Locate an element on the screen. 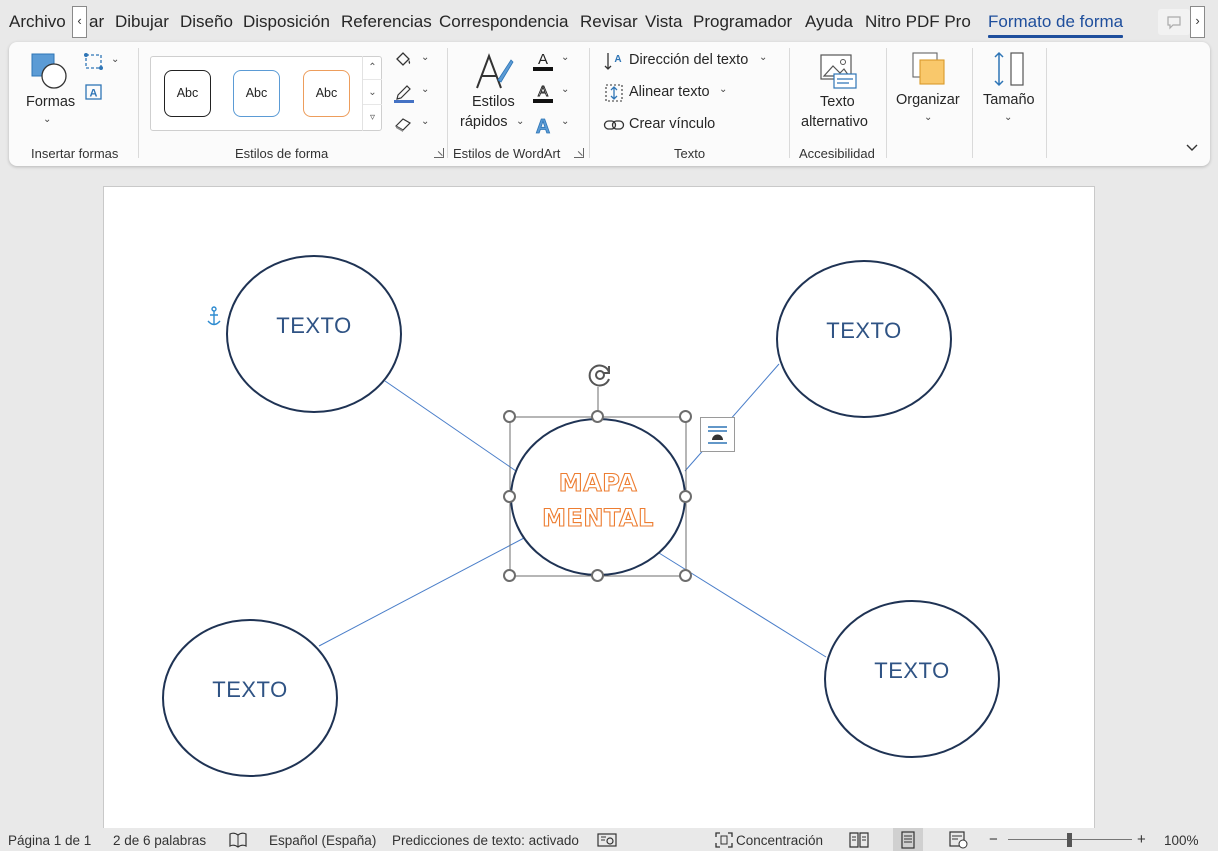 The width and height of the screenshot is (1218, 851). tab-archivo: Archivo is located at coordinates (37, 22).